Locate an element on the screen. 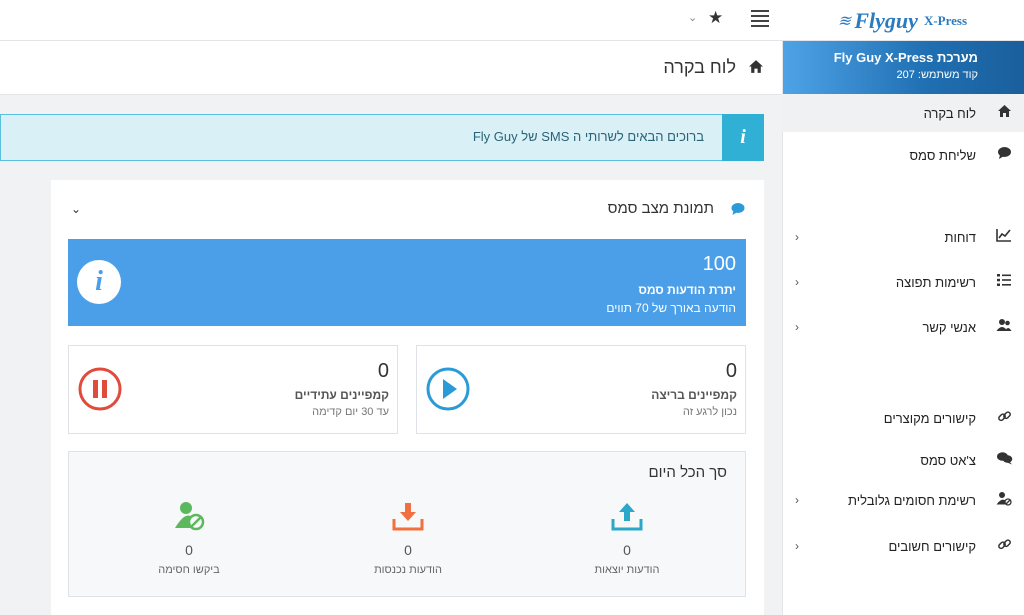  future-label: קמפיינים עתידיים is located at coordinates (341, 395).